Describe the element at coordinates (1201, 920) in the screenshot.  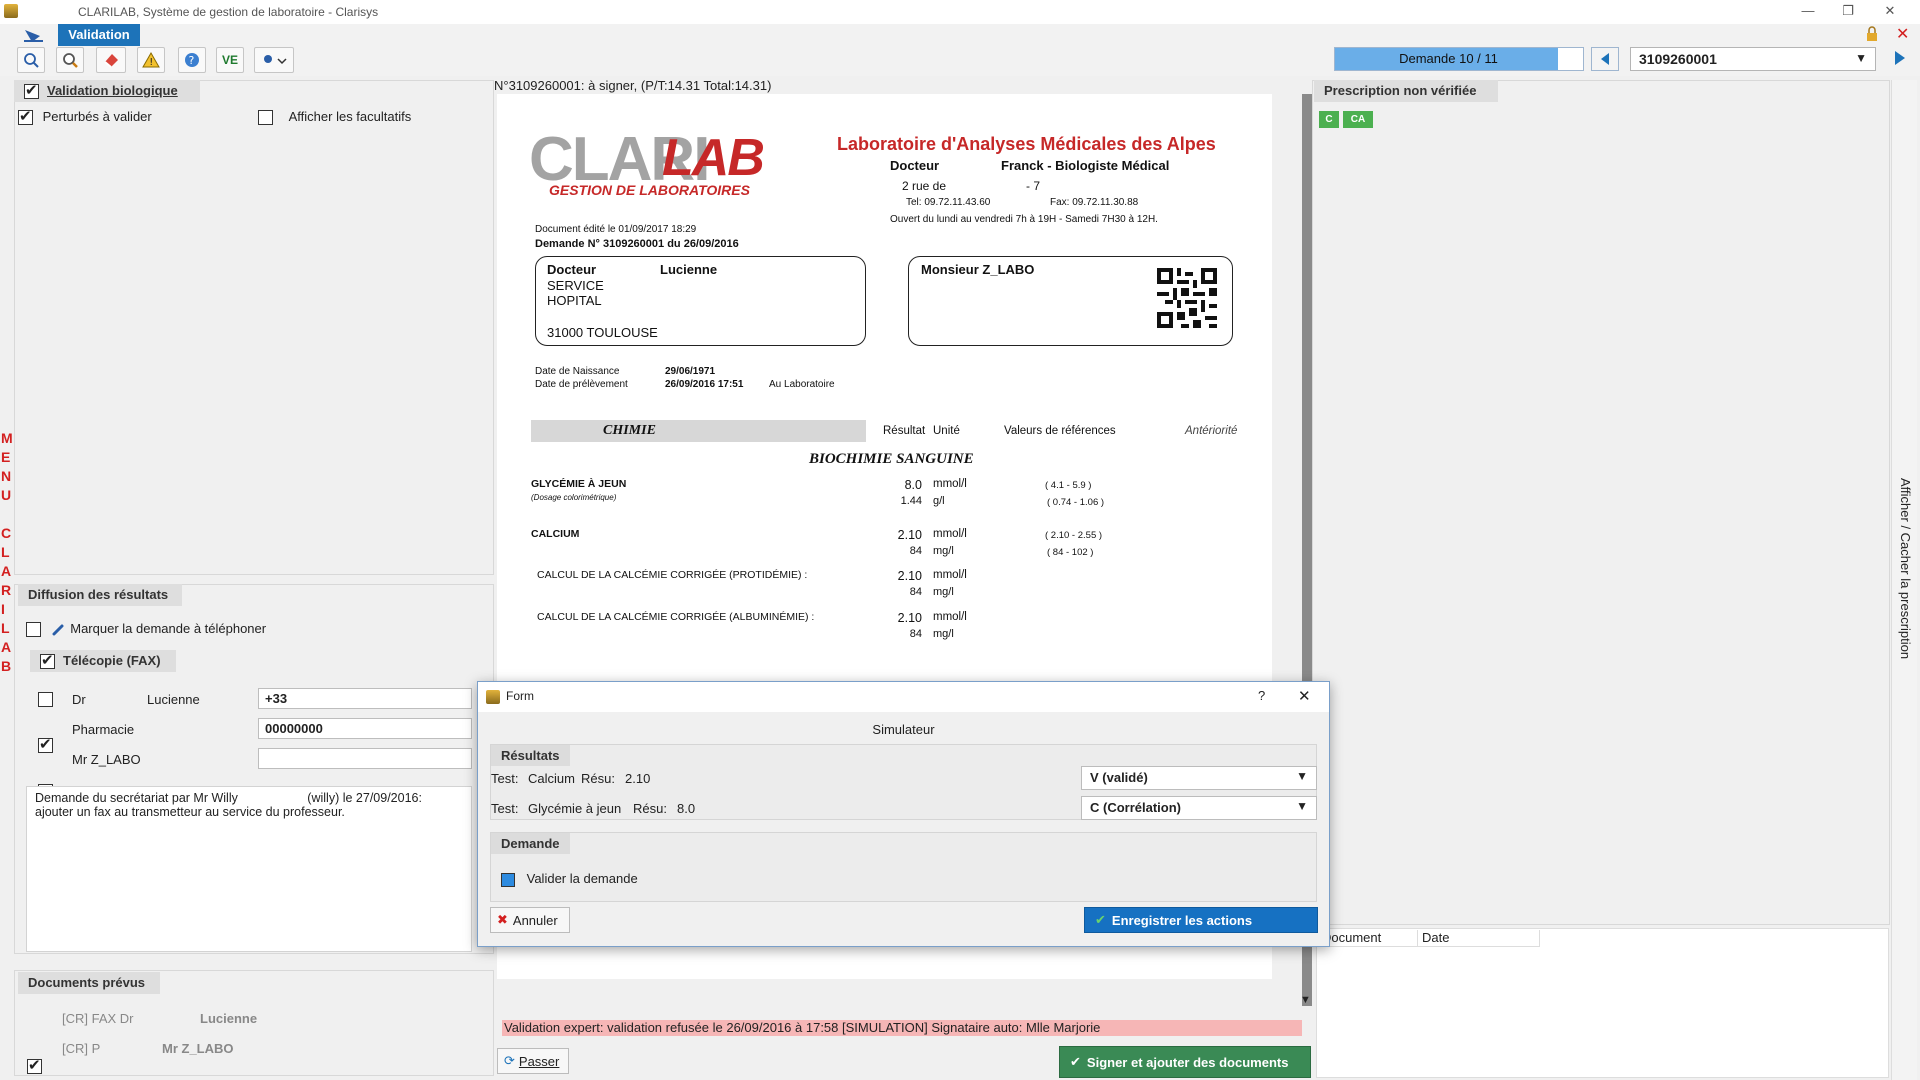
I see `save-actions-button: ✔ Enregistrer les actions` at that location.